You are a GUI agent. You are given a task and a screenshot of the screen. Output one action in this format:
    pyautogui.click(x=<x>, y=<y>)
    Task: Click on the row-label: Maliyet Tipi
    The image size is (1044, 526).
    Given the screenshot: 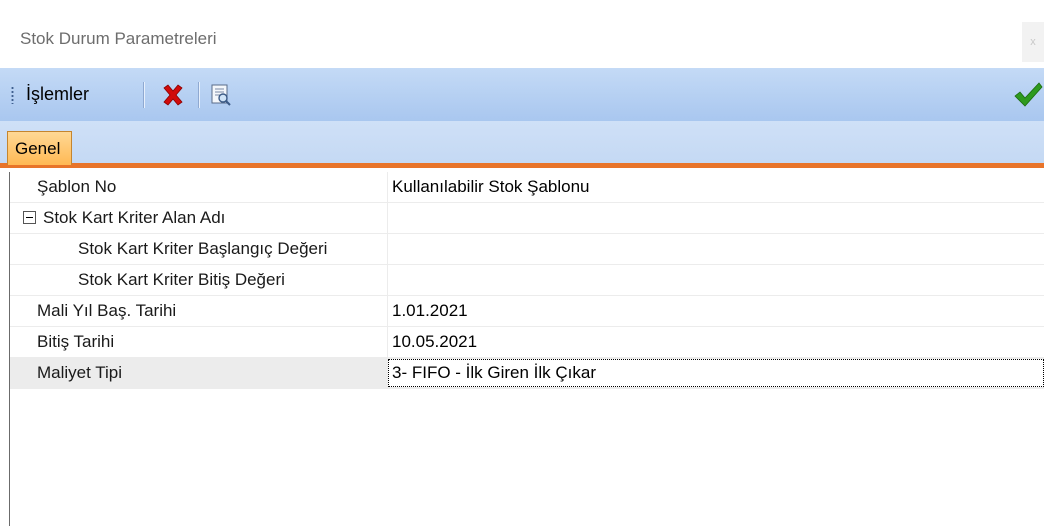 What is the action you would take?
    pyautogui.click(x=80, y=372)
    